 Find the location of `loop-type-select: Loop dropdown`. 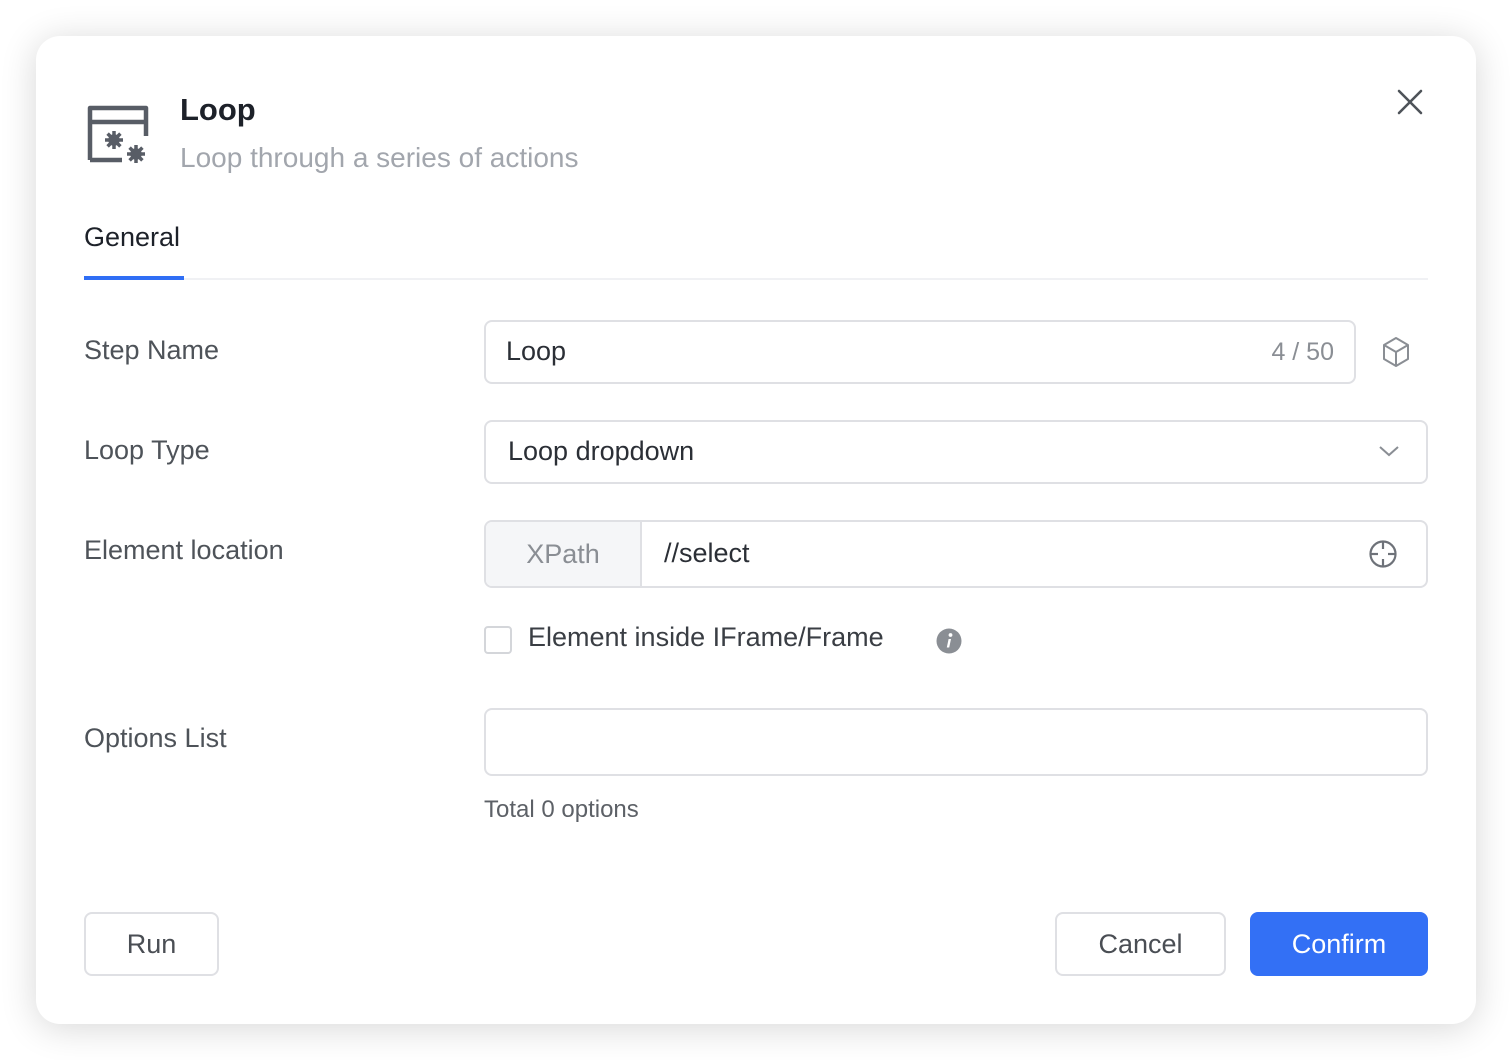

loop-type-select: Loop dropdown is located at coordinates (956, 452).